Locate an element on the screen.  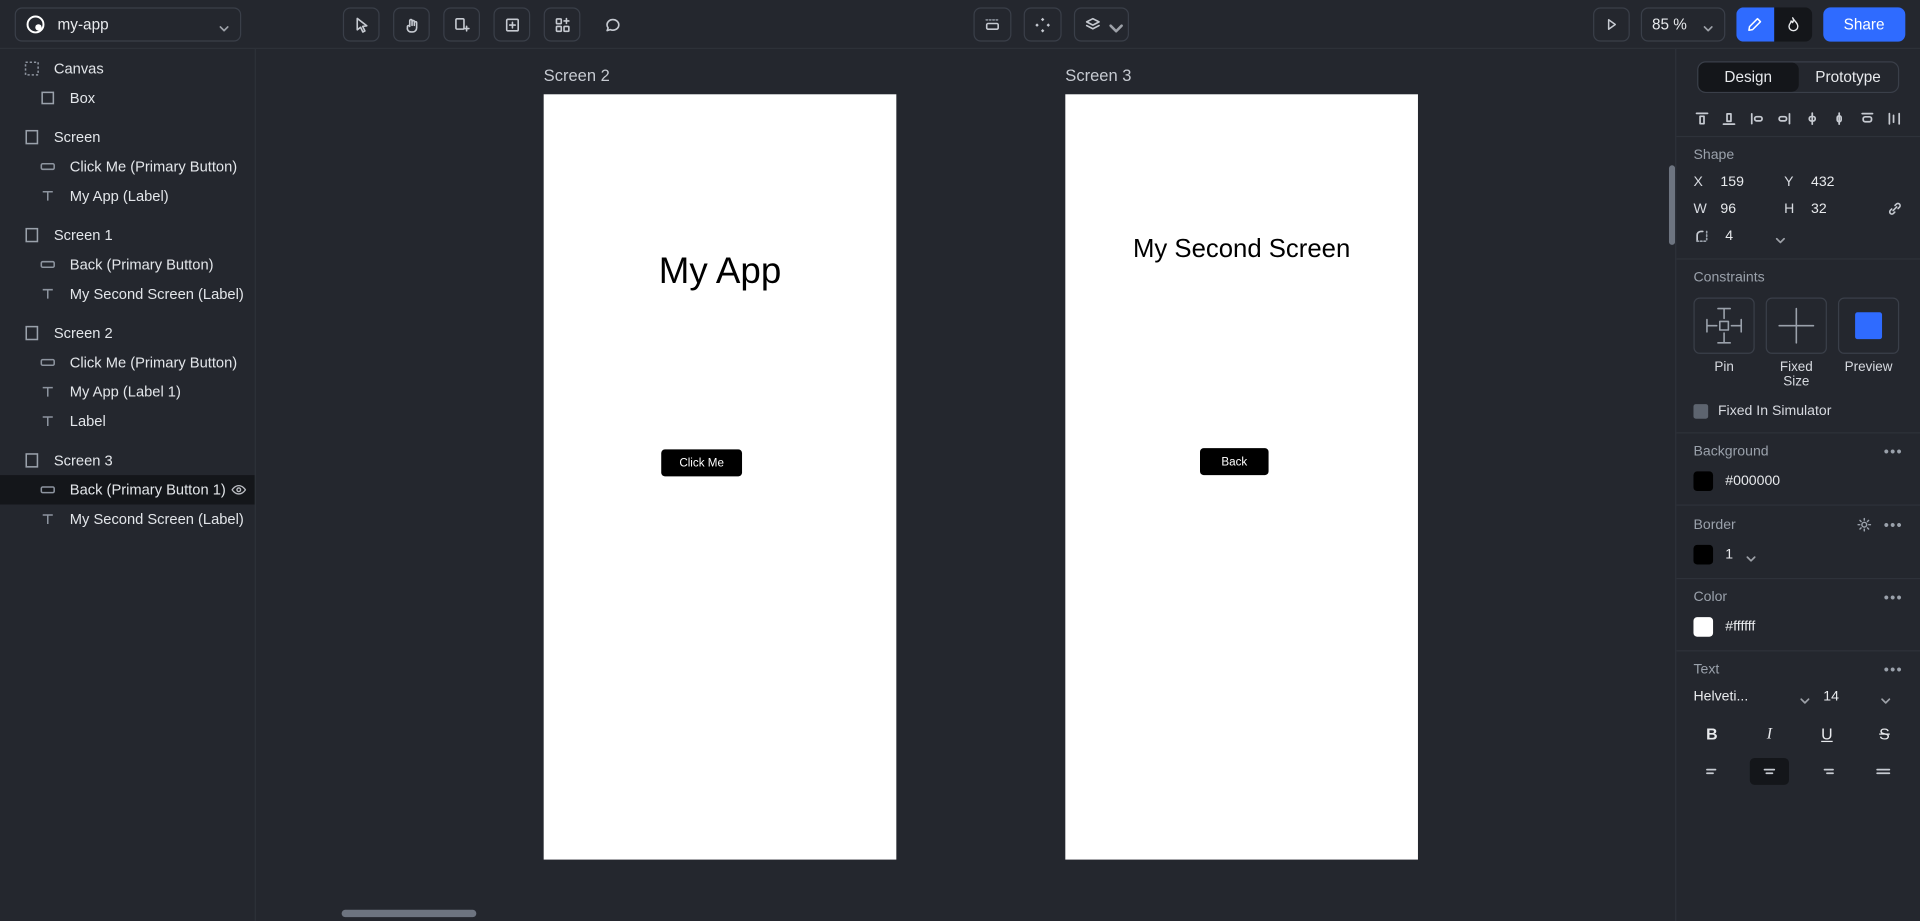
select-tool is located at coordinates (361, 24).